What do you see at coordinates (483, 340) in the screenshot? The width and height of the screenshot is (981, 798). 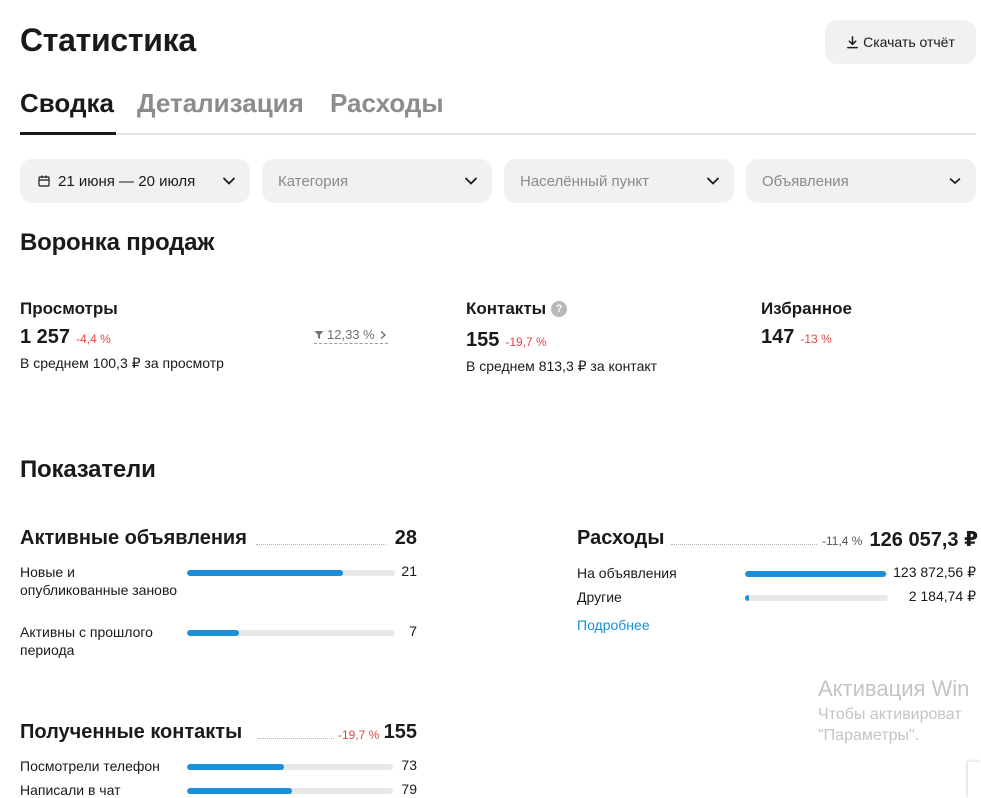 I see `contacts-value: 155` at bounding box center [483, 340].